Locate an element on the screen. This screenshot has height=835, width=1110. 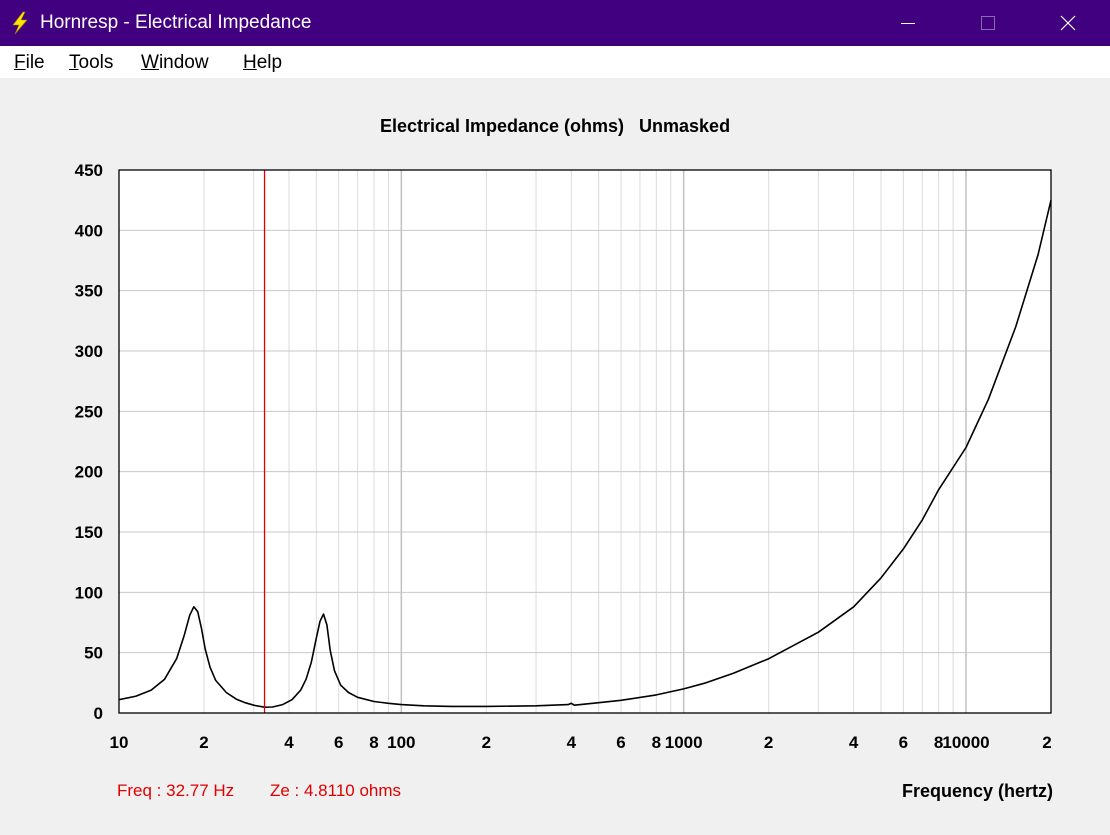
y-tick-label: 200 is located at coordinates (89, 472).